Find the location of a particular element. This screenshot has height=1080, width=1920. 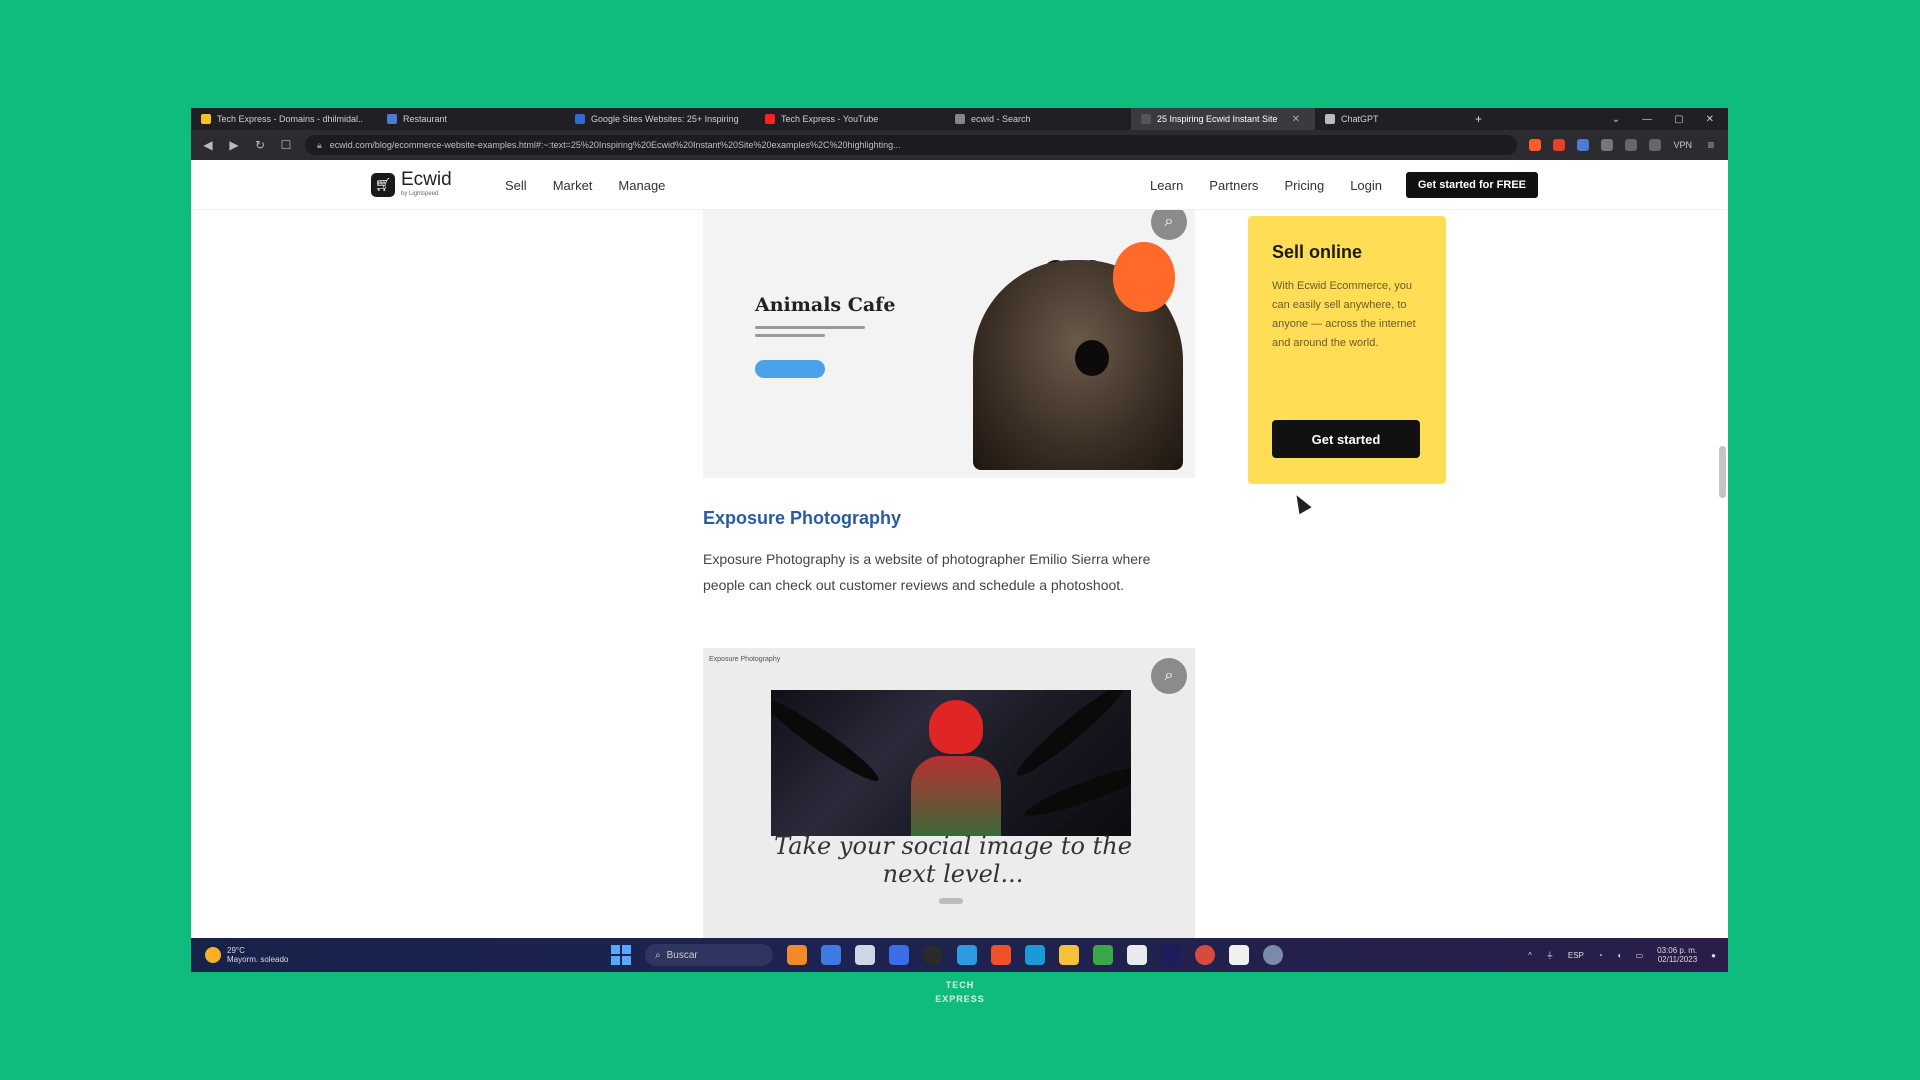

obs-icon is located at coordinates (933, 955).